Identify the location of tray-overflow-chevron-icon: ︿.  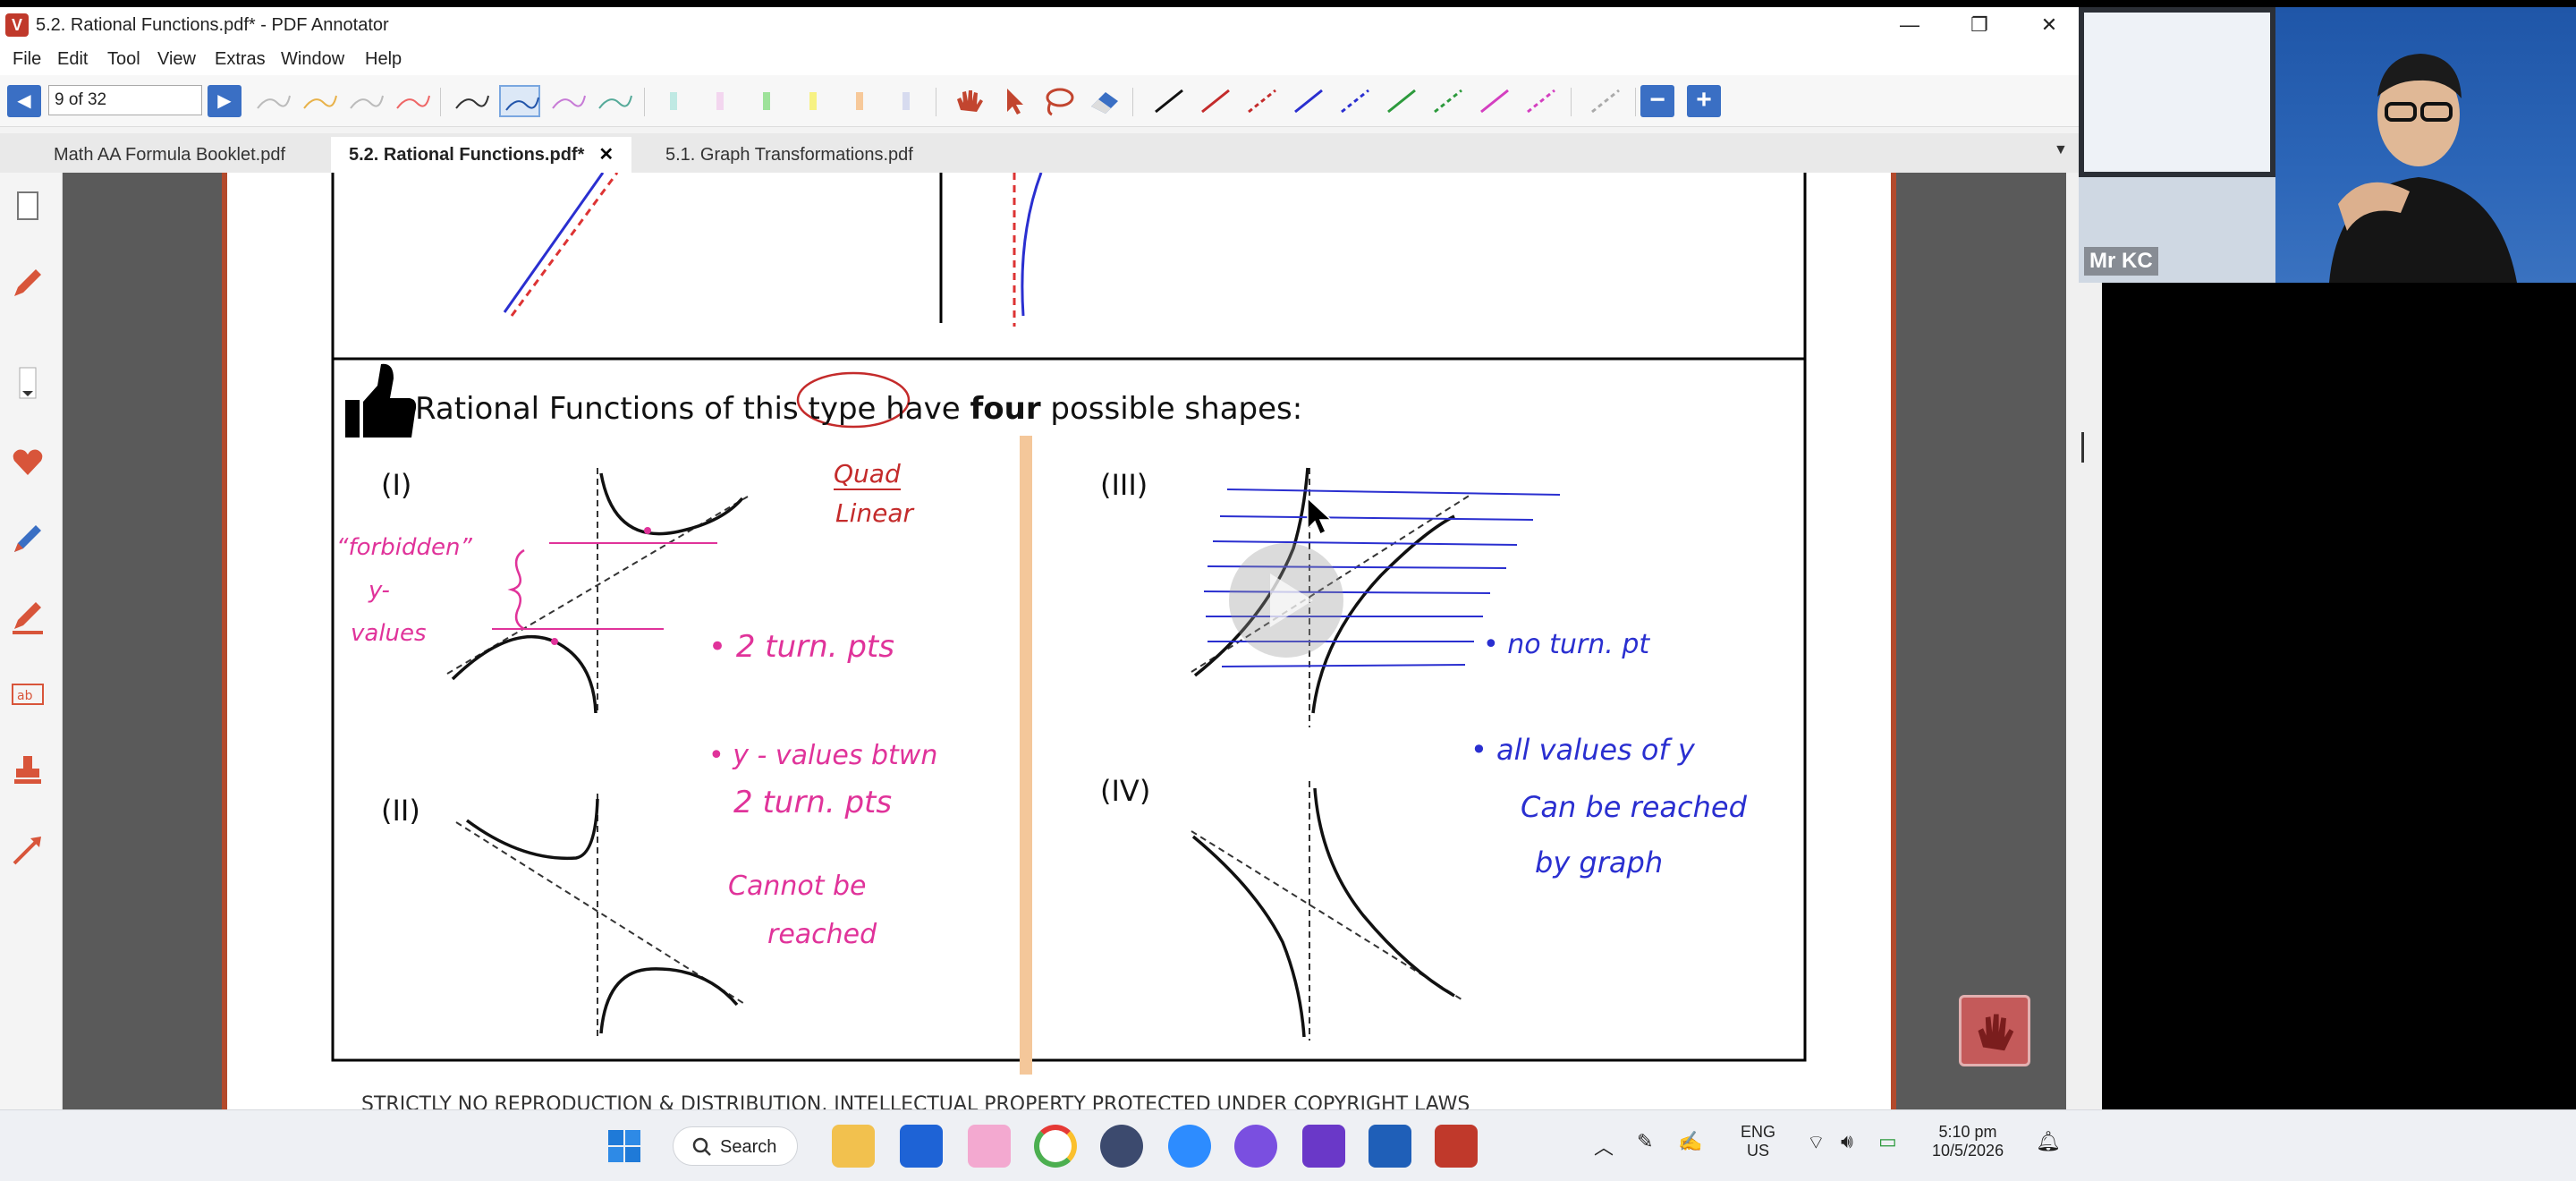
(1604, 1146).